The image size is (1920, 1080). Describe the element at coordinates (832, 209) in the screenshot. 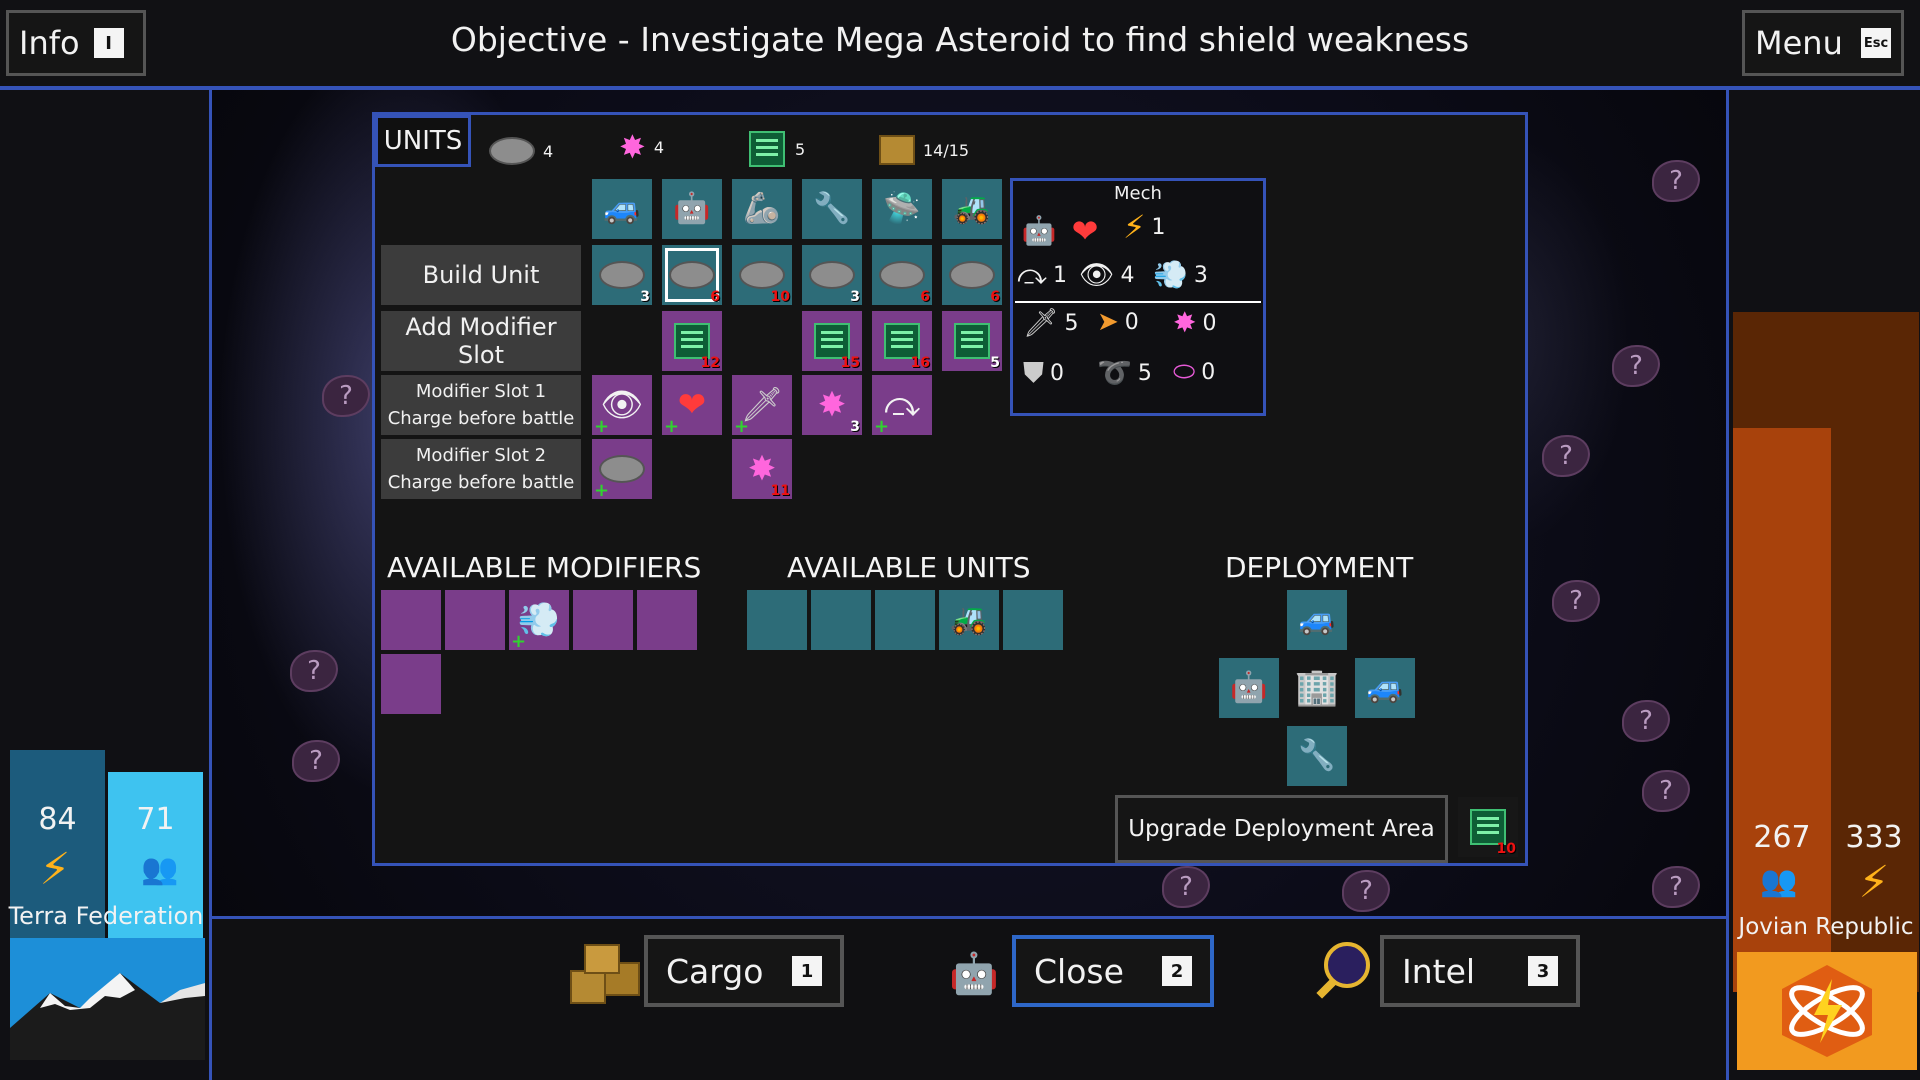

I see `scout-drone-unit-icon: 🔧` at that location.